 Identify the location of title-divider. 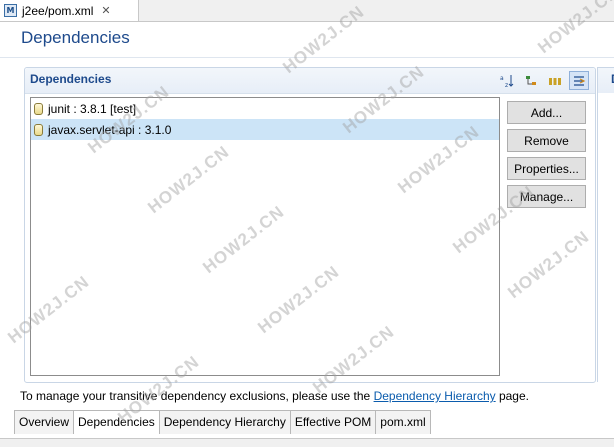
(307, 57).